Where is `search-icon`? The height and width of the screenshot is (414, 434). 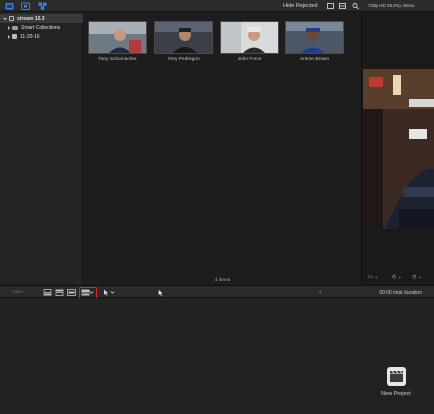
search-icon is located at coordinates (355, 6).